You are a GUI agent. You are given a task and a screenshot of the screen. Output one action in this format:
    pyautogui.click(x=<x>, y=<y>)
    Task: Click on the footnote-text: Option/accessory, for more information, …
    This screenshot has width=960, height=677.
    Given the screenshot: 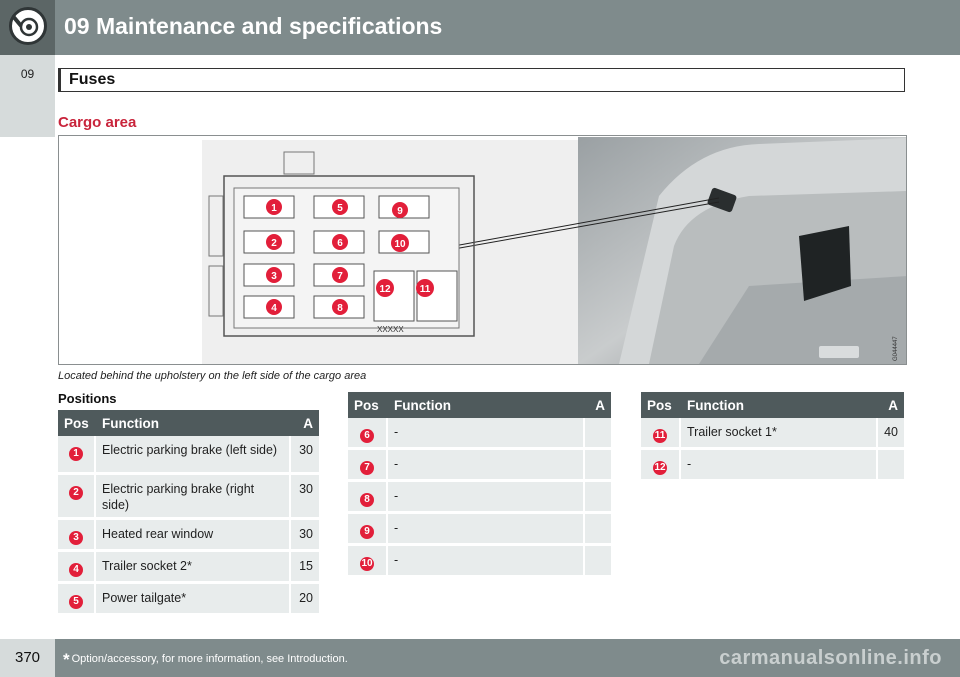 What is the action you would take?
    pyautogui.click(x=209, y=659)
    